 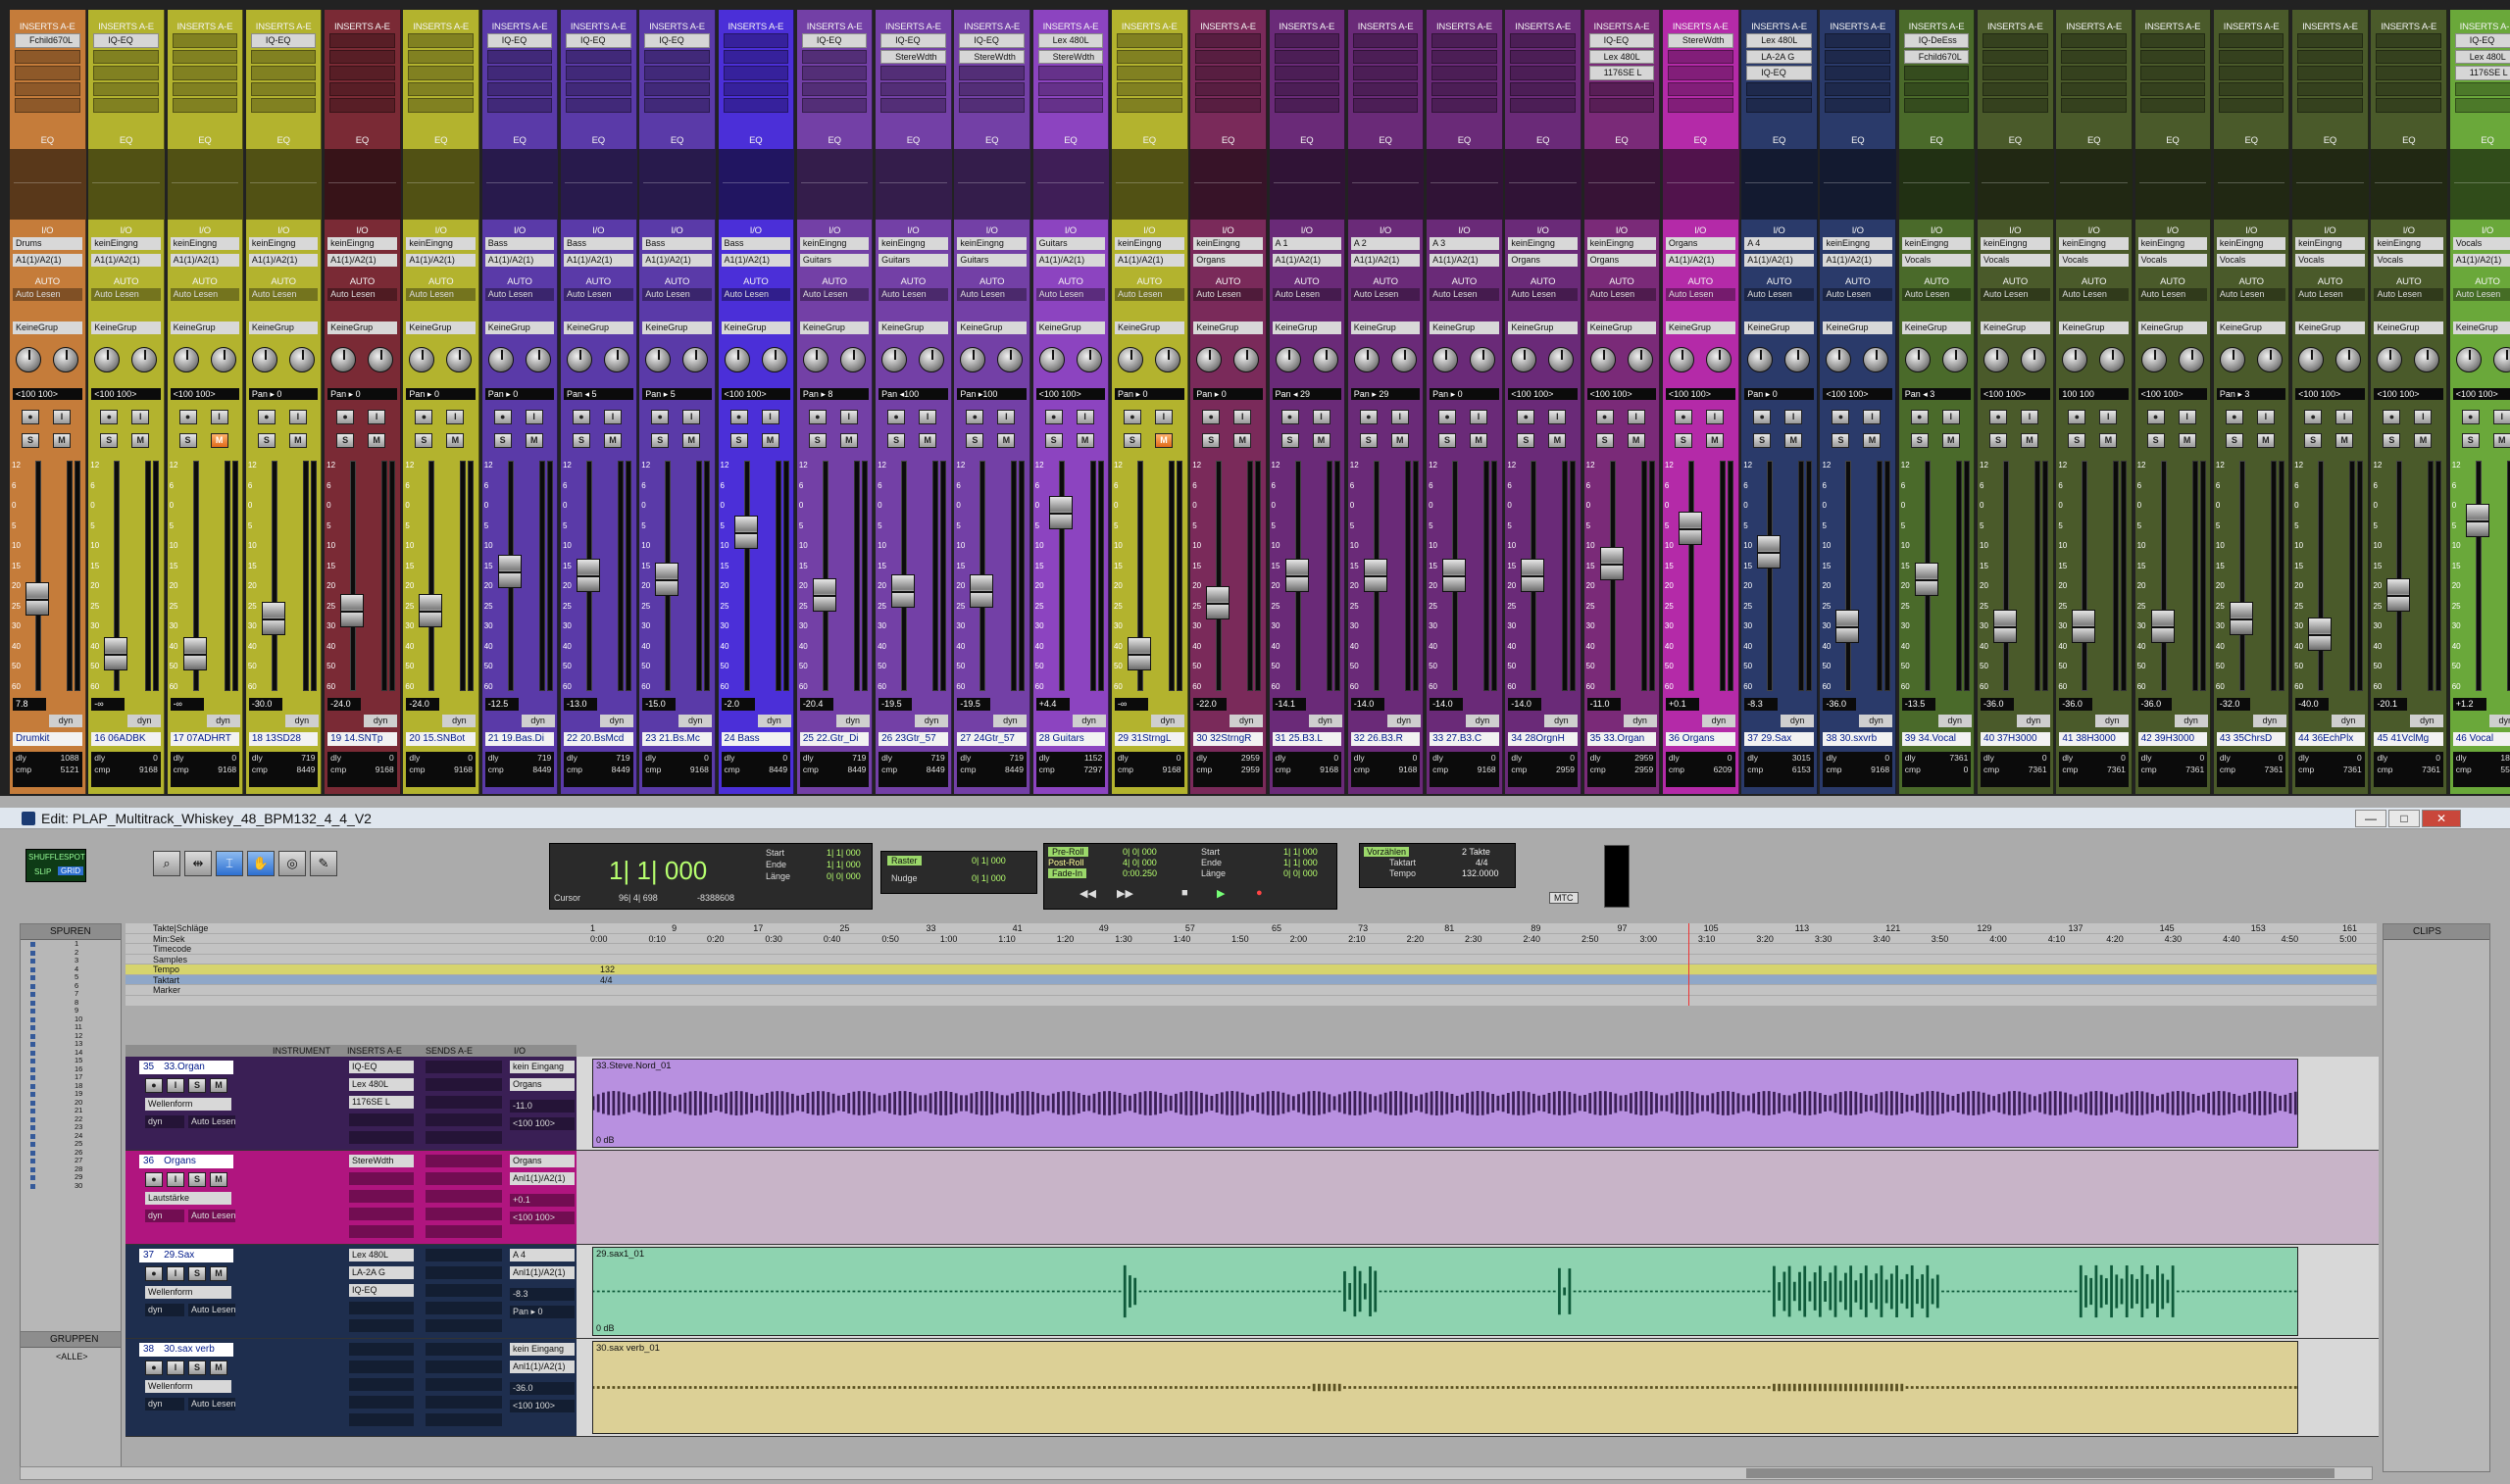 What do you see at coordinates (834, 739) in the screenshot?
I see `track-name: 25 22.Gtr_Di` at bounding box center [834, 739].